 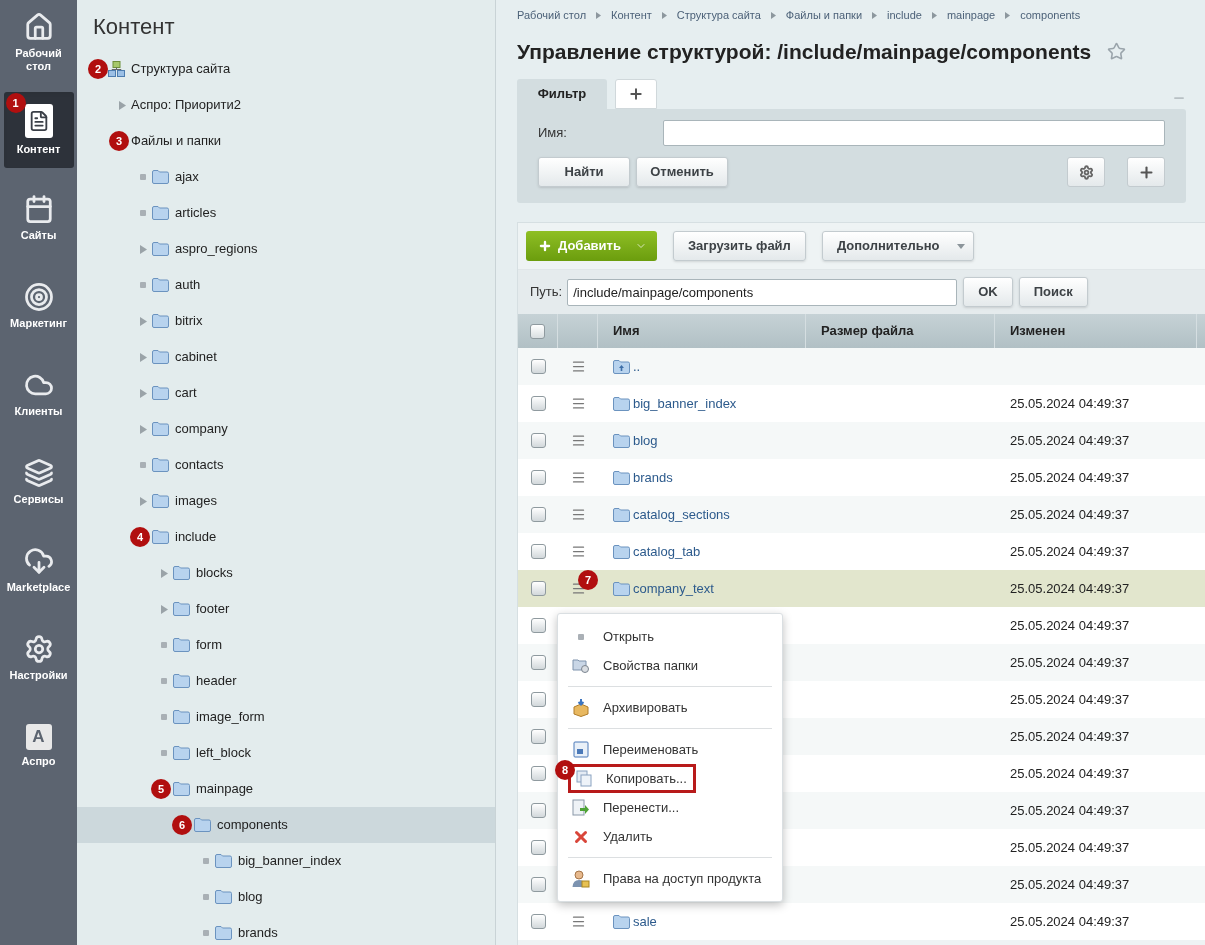 What do you see at coordinates (861, 588) in the screenshot?
I see `table-row: 7 company_text 25.05.2024 04:49:37` at bounding box center [861, 588].